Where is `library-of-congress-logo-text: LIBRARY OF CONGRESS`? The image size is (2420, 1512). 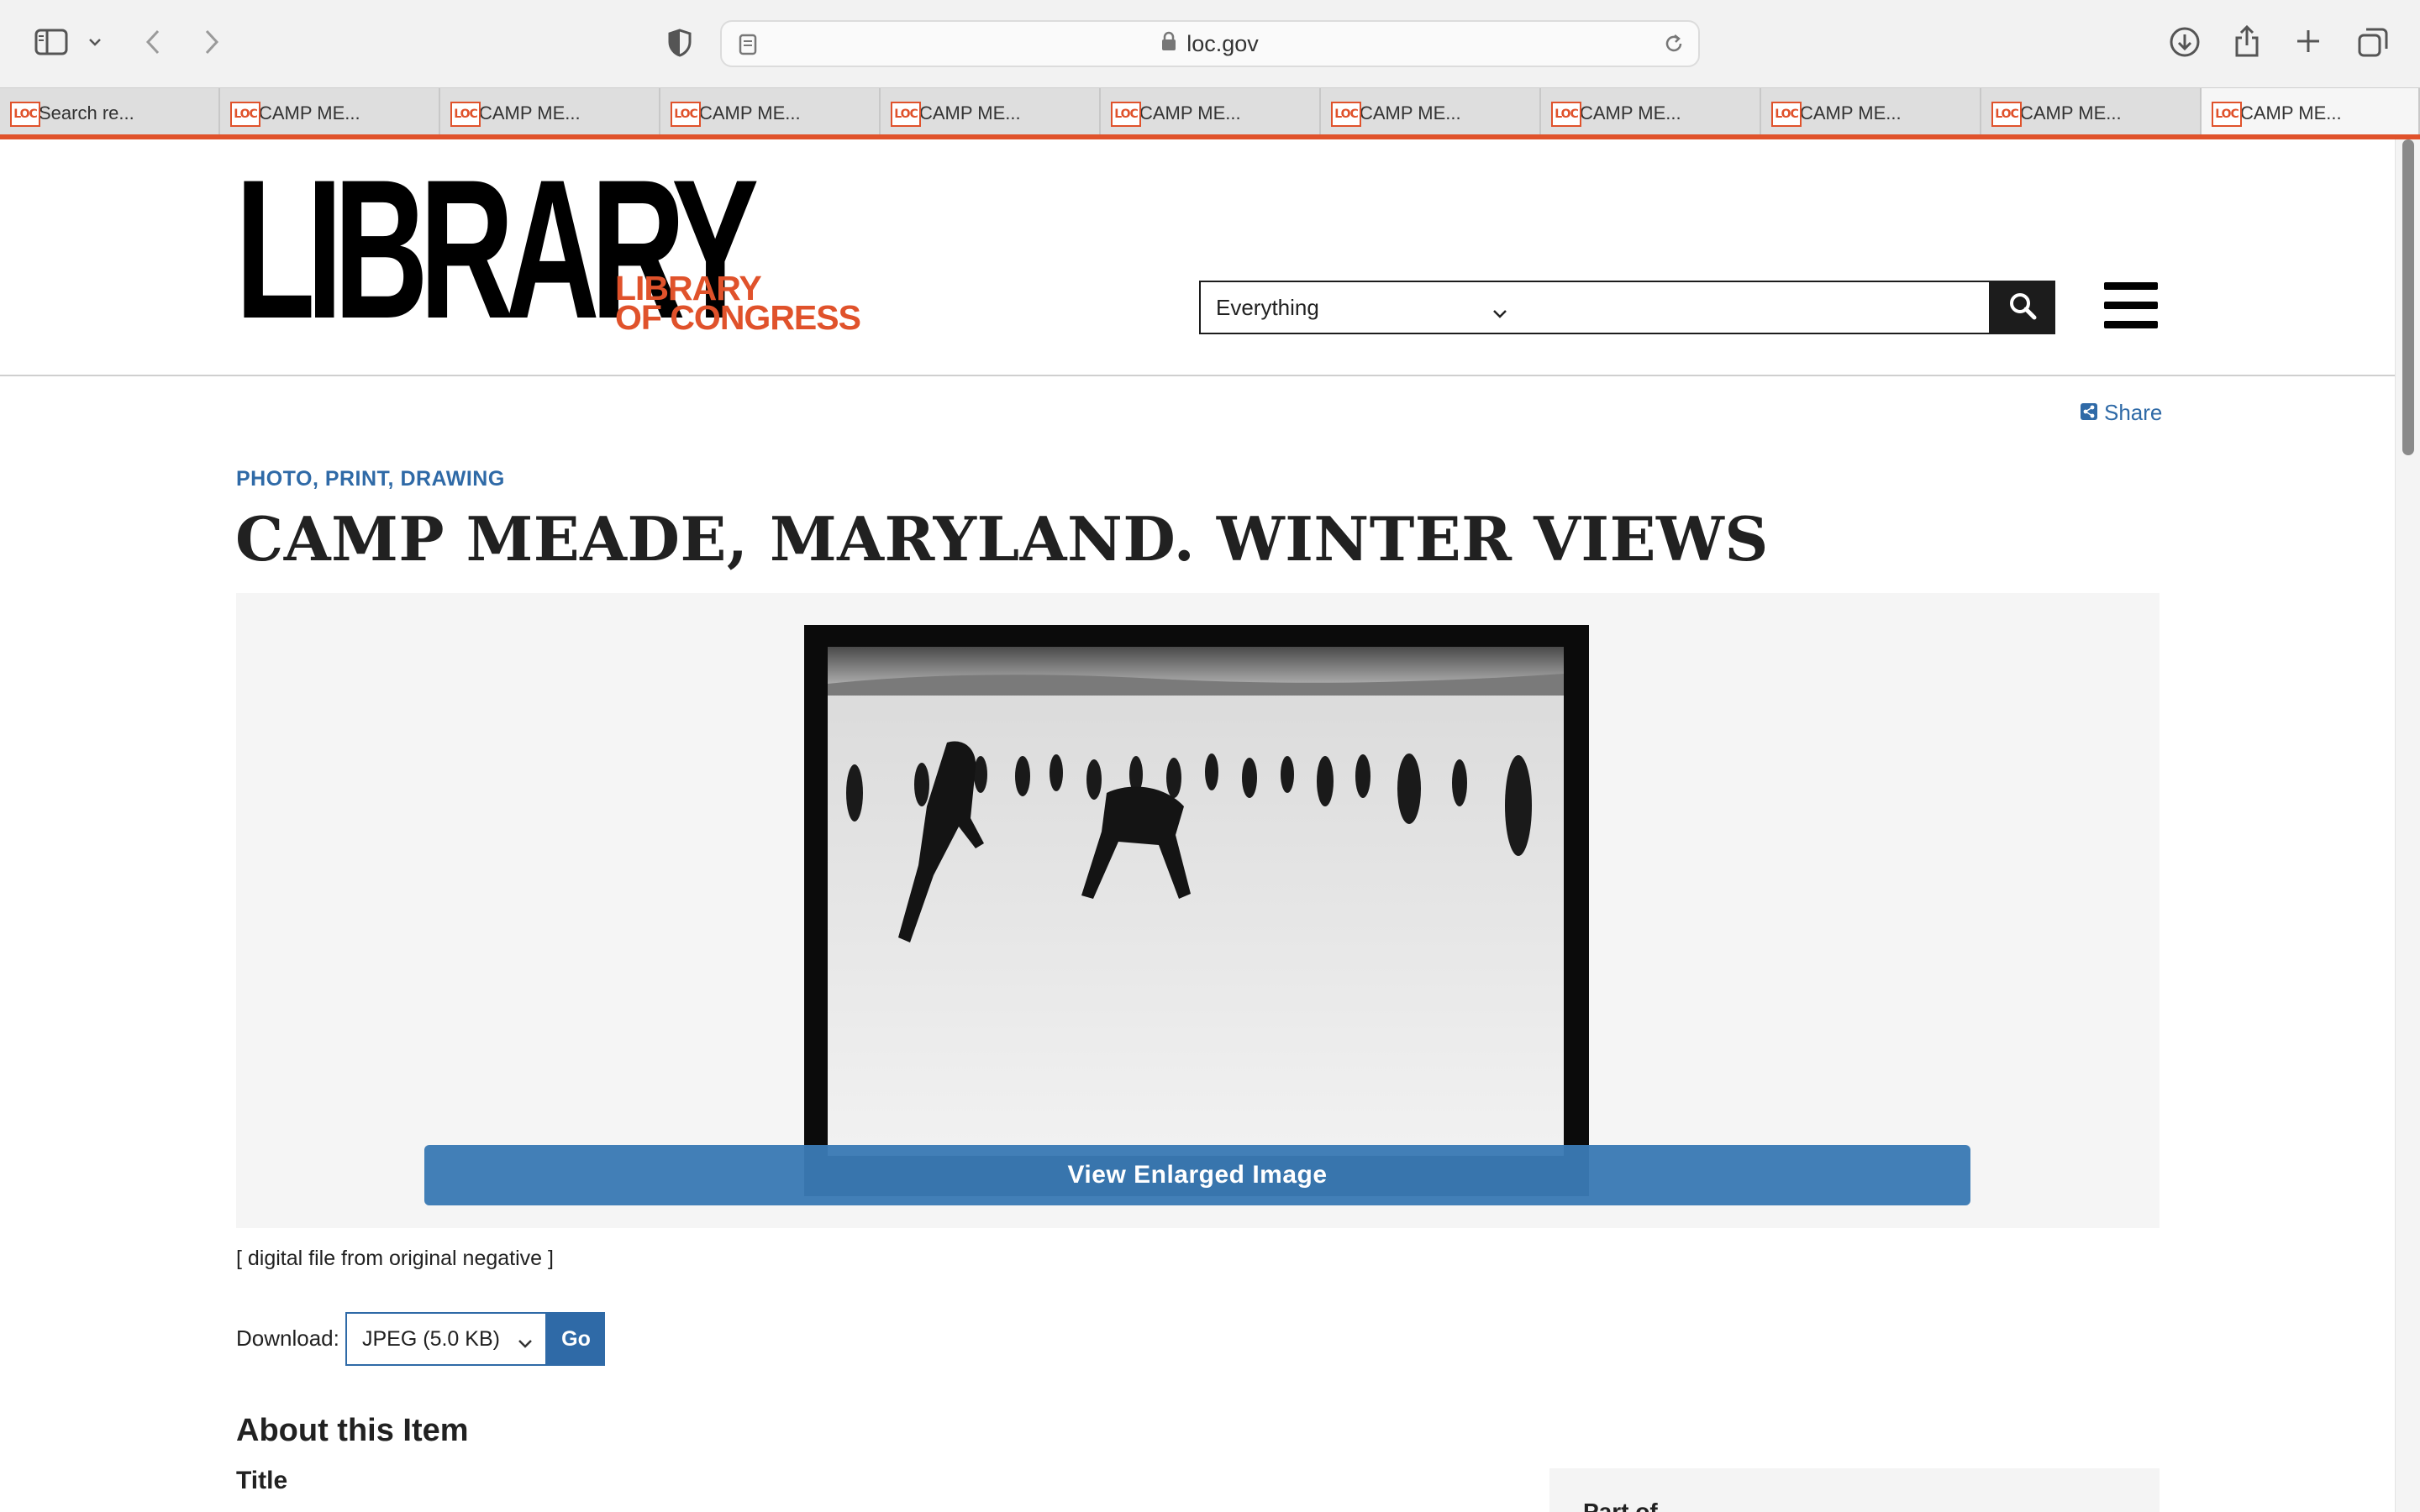
library-of-congress-logo-text: LIBRARY OF CONGRESS is located at coordinates (738, 304).